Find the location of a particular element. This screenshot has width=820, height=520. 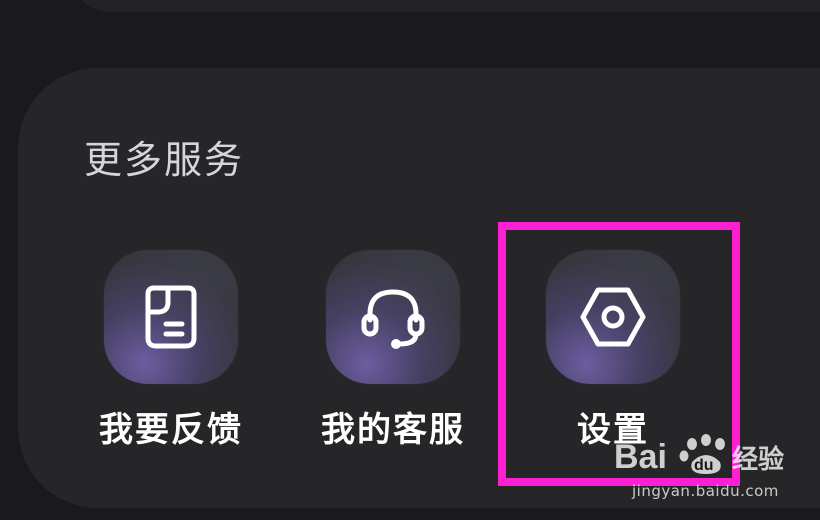

settings-service: 设置 is located at coordinates (613, 355).